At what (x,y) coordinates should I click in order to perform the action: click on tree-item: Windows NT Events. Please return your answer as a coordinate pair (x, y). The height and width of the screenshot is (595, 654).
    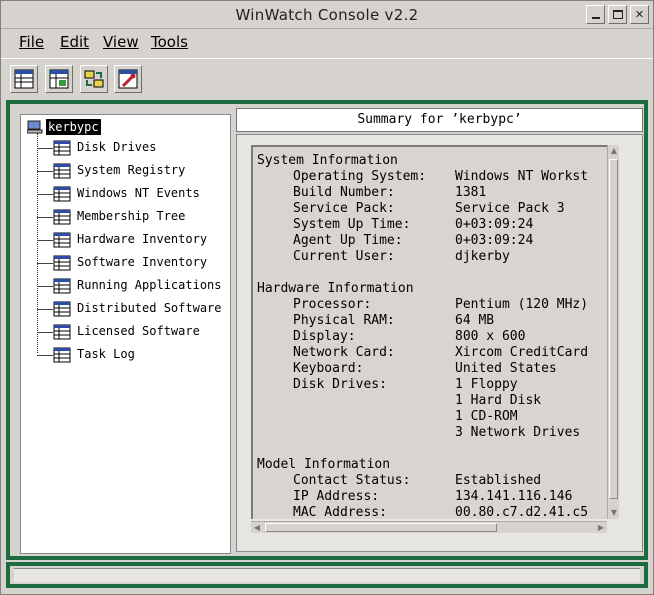
    Looking at the image, I should click on (132, 194).